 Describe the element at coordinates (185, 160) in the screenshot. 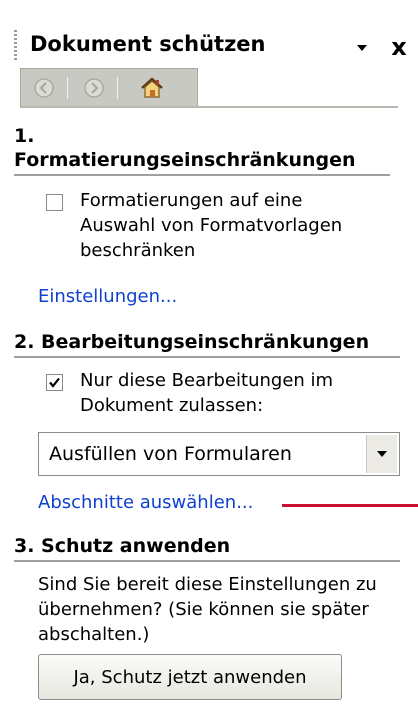

I see `section1-heading: Formatierungseinschränkungen` at that location.